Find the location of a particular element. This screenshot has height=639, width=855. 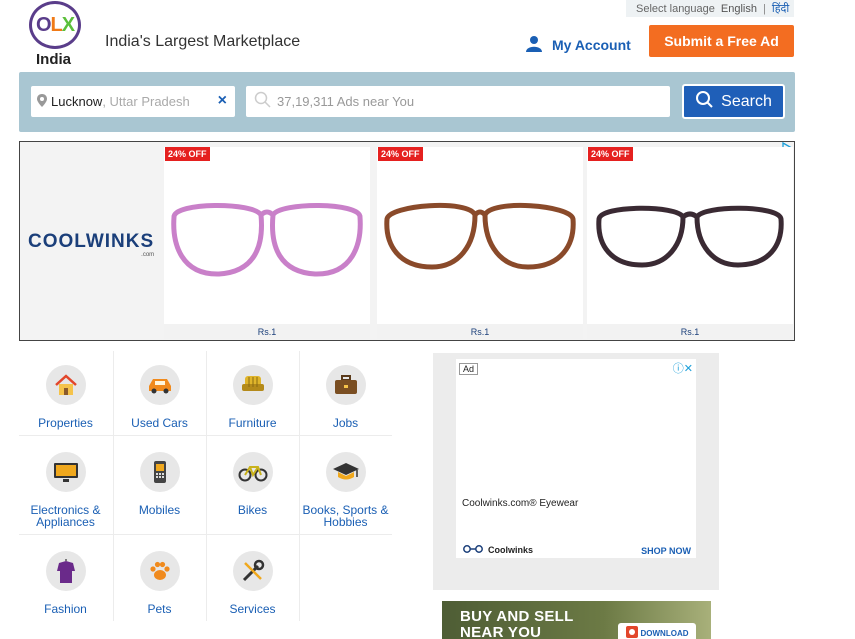

my-account-link: My Account is located at coordinates (578, 44).